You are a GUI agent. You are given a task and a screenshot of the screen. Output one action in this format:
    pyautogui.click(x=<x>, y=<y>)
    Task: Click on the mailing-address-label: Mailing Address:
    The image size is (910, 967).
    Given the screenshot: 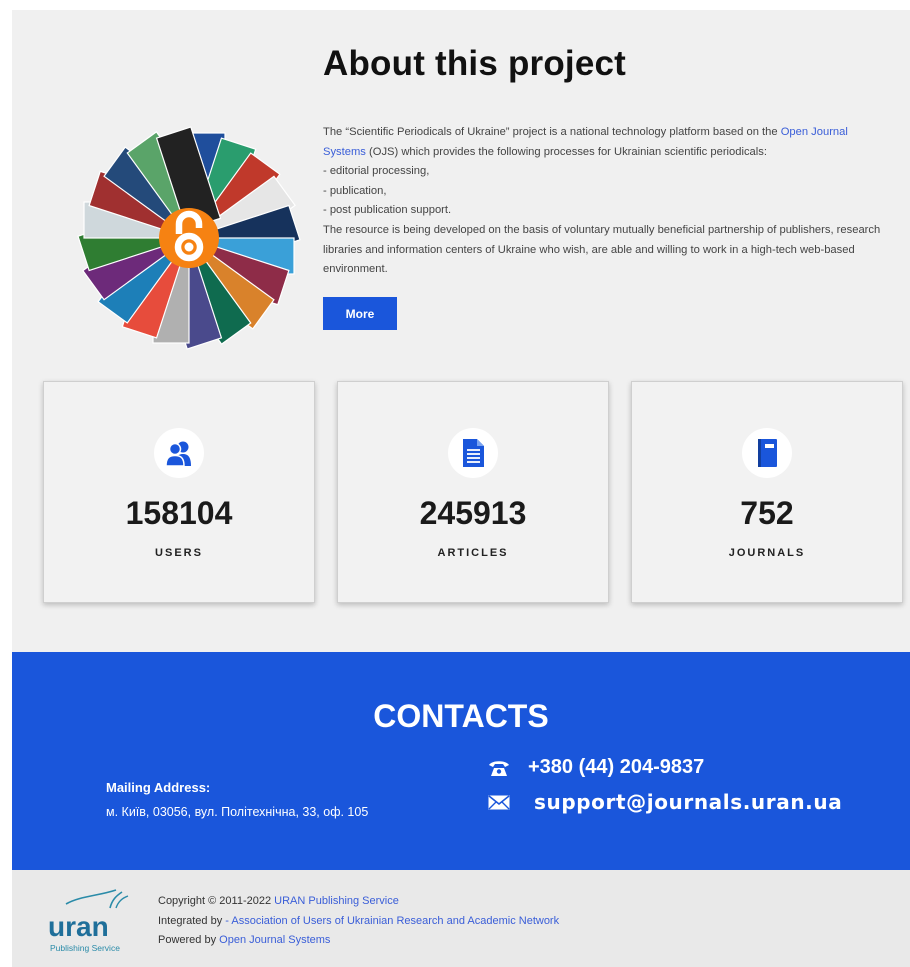 What is the action you would take?
    pyautogui.click(x=158, y=787)
    